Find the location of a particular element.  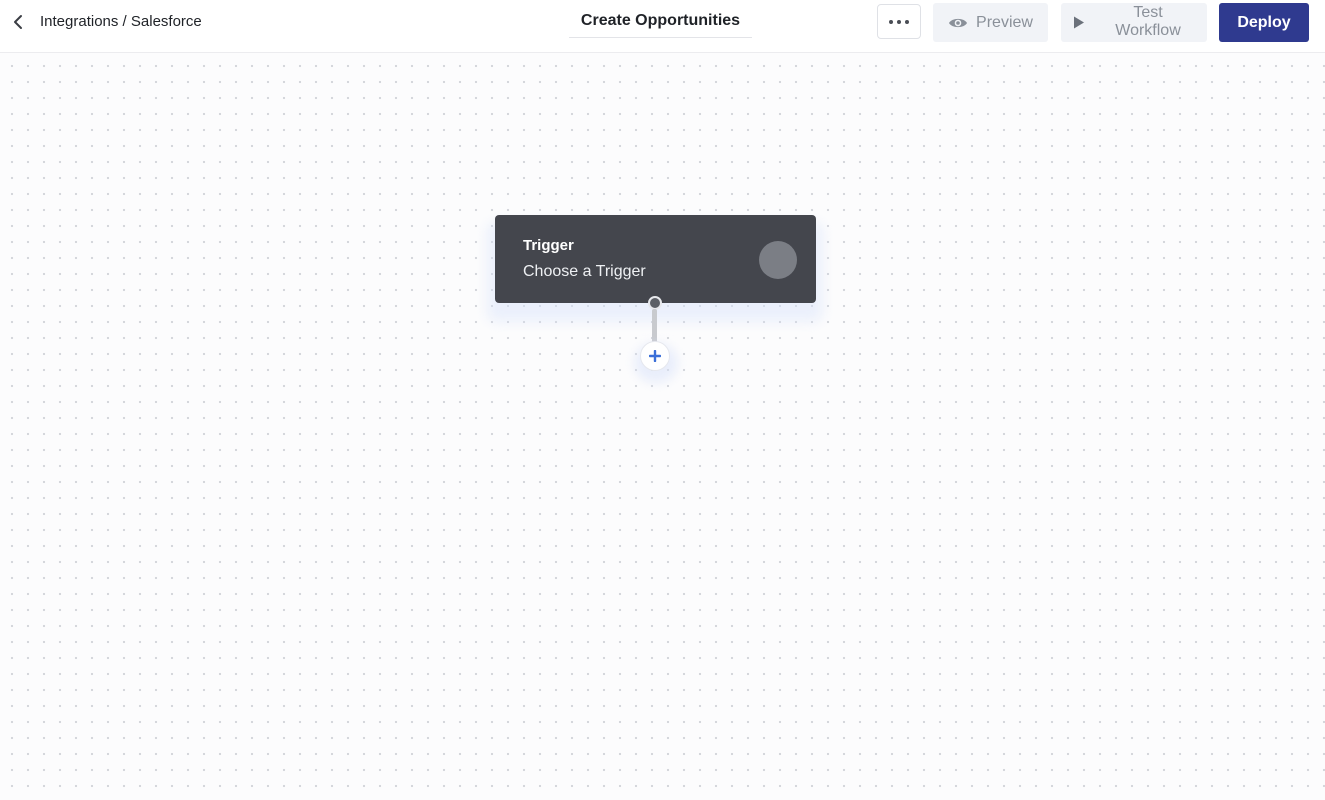

trigger-node: Trigger Choose a Trigger is located at coordinates (655, 259).